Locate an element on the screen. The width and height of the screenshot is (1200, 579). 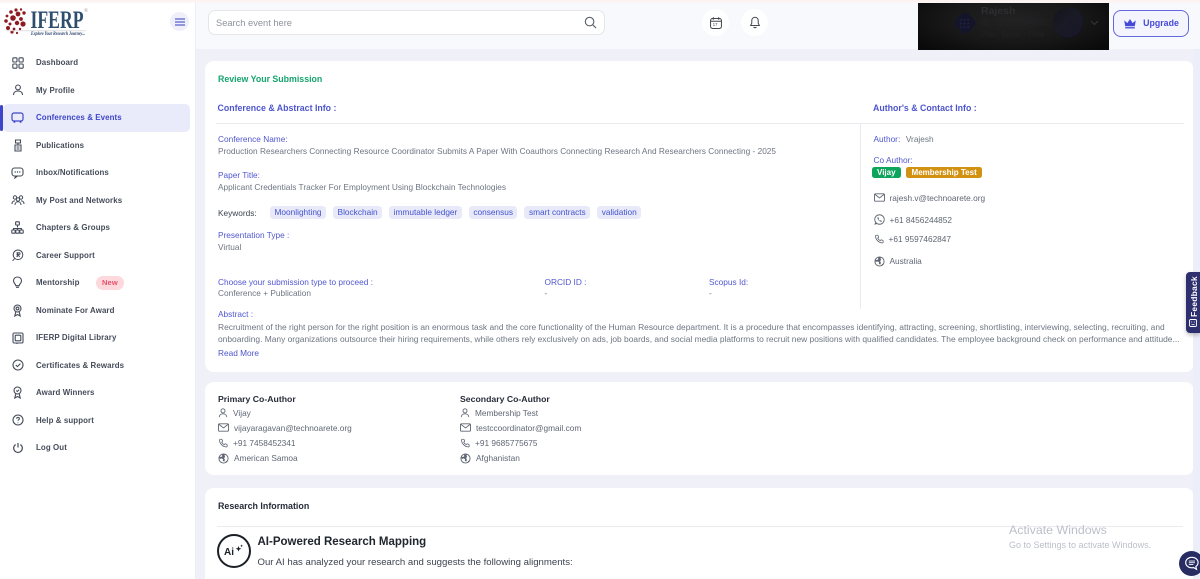
svg-text: 17 is located at coordinates (714, 24).